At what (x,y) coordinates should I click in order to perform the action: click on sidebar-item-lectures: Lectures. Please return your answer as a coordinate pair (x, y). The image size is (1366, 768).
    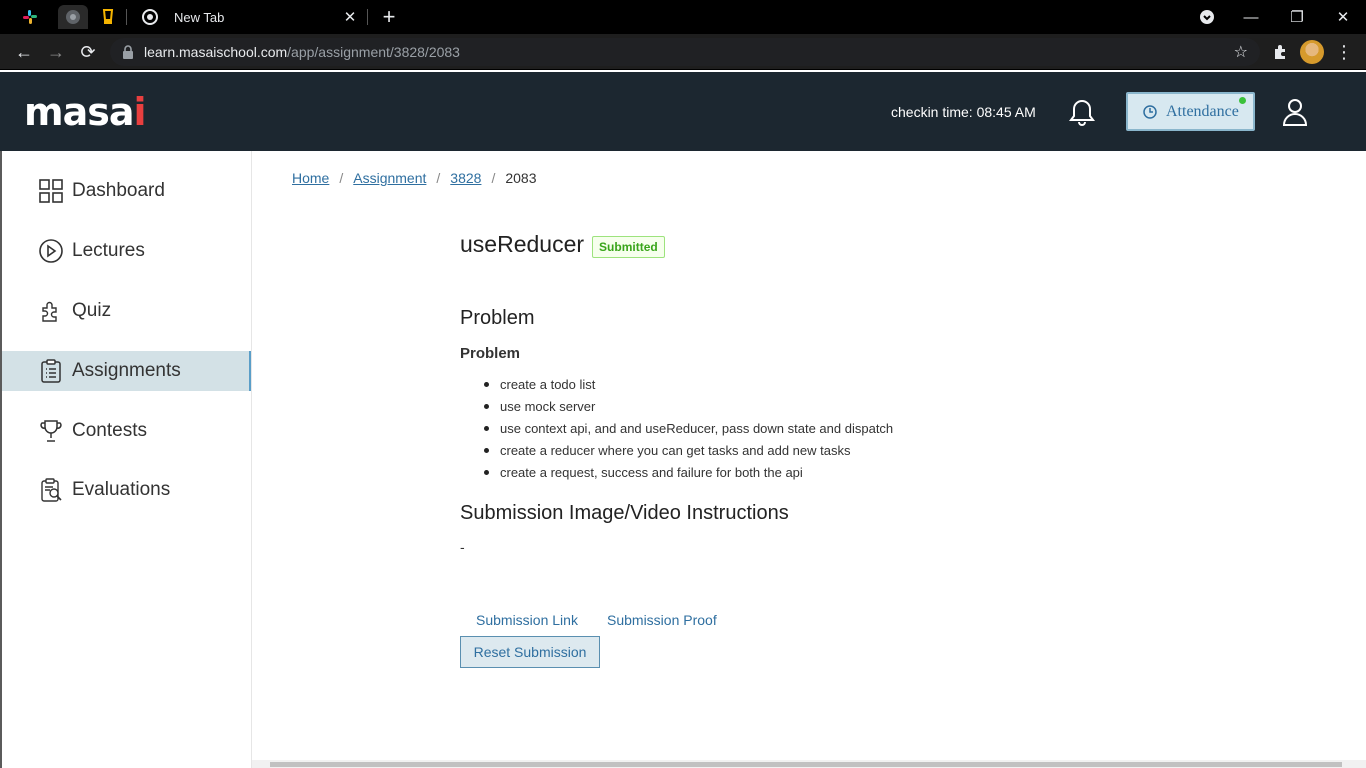
    Looking at the image, I should click on (126, 251).